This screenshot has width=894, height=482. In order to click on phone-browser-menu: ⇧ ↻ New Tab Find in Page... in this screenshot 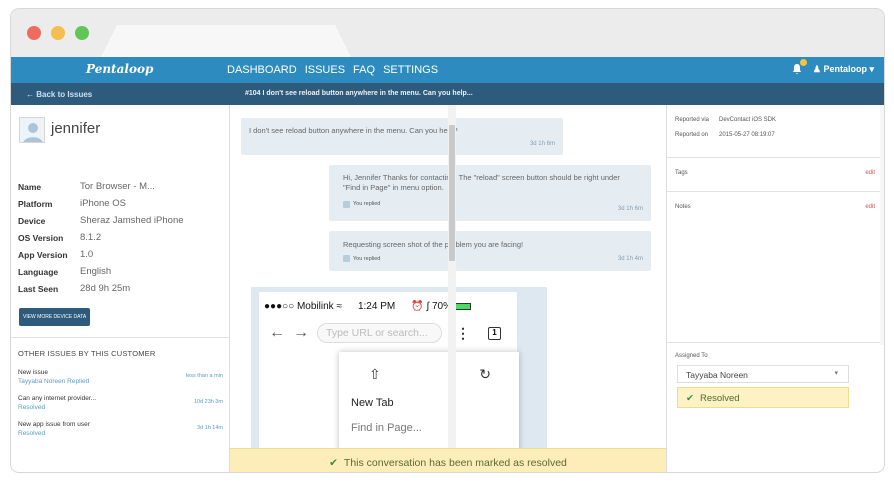, I will do `click(429, 400)`.